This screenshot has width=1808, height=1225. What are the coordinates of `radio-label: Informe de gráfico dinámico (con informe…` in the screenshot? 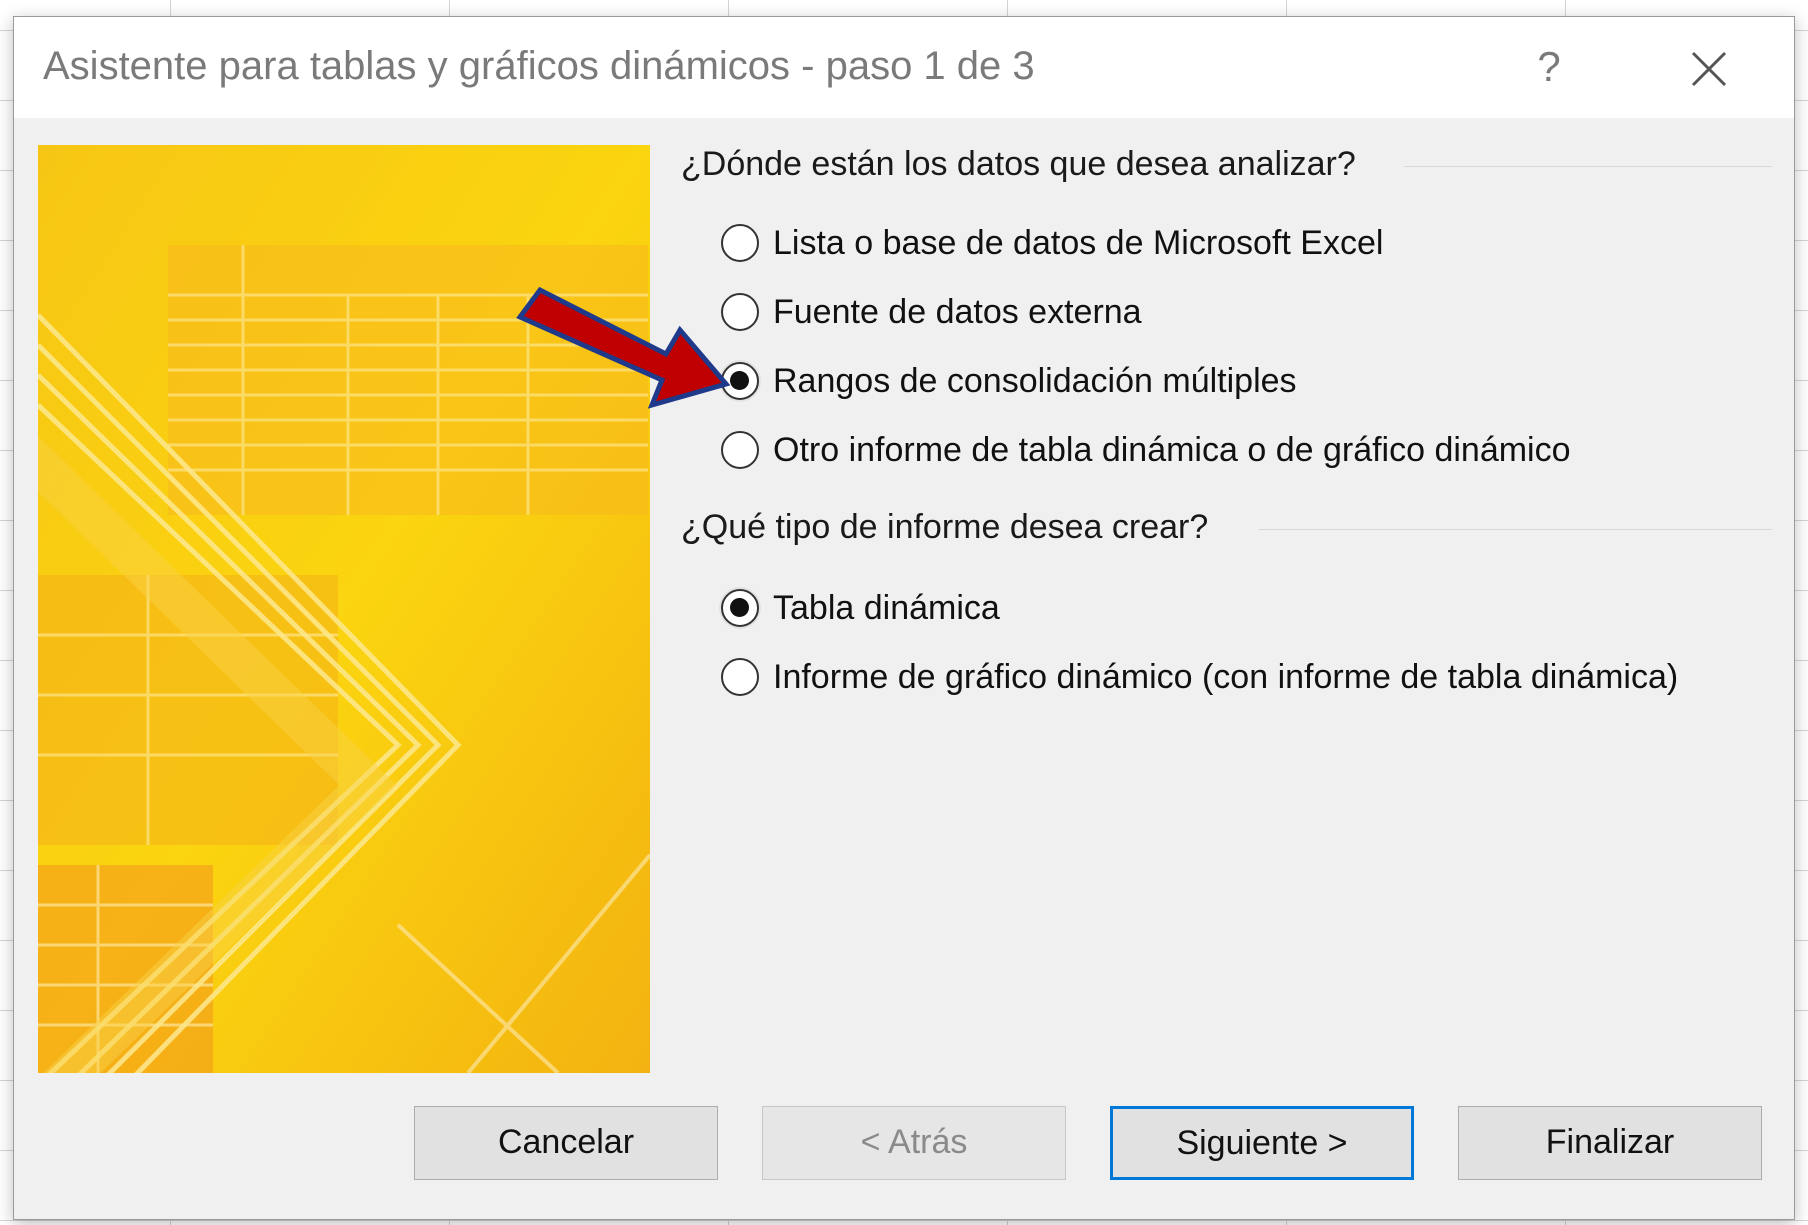 It's located at (1226, 676).